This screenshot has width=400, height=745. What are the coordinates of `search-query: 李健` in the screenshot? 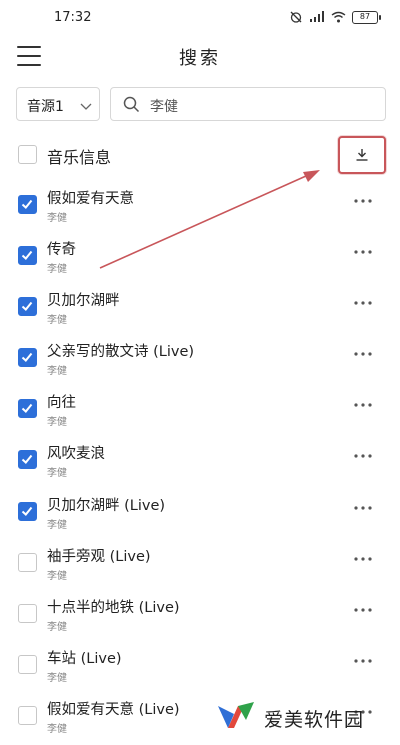 It's located at (164, 107).